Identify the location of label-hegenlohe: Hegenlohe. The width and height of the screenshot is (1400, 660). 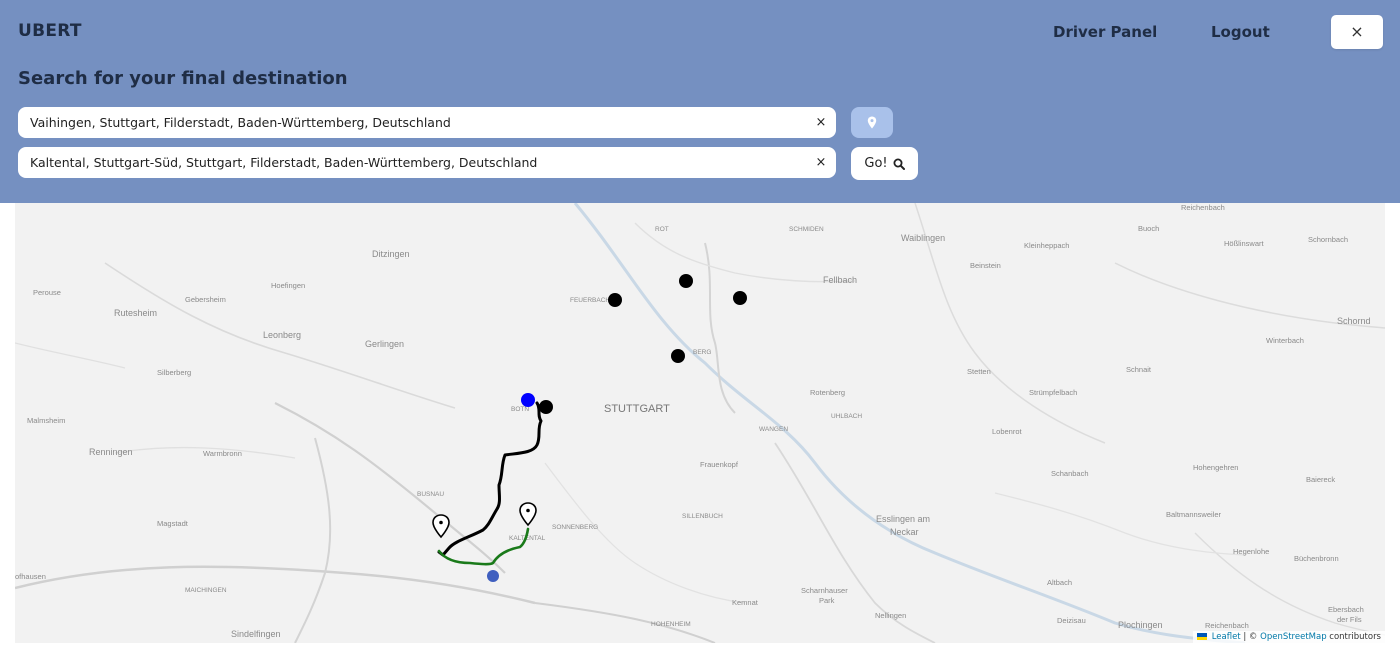
(1251, 551).